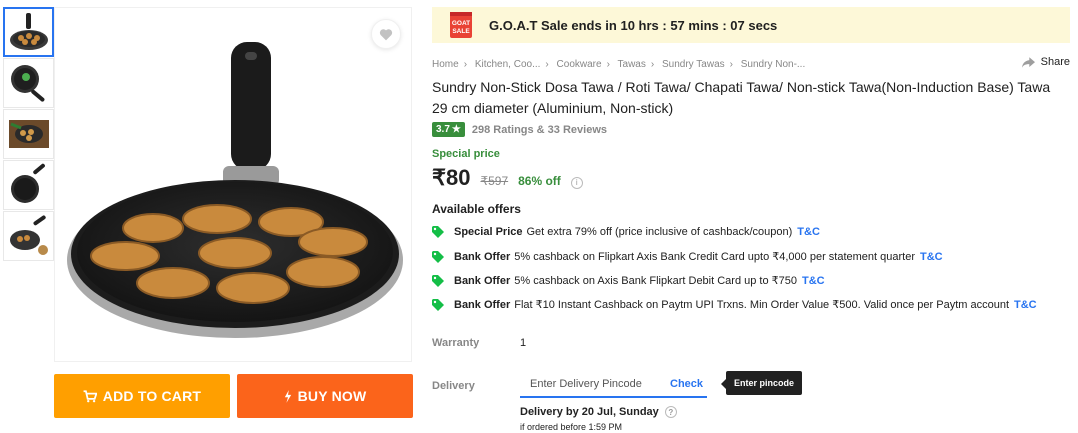 This screenshot has width=1078, height=433. I want to click on delivery-date-row: Delivery by 20 Jul, Sunday ?, so click(598, 412).